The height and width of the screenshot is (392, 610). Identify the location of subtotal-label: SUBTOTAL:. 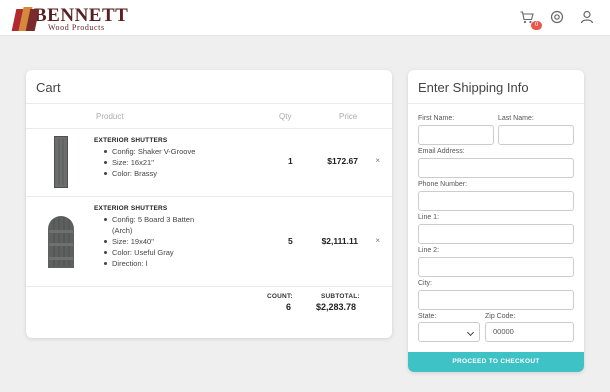
(340, 296).